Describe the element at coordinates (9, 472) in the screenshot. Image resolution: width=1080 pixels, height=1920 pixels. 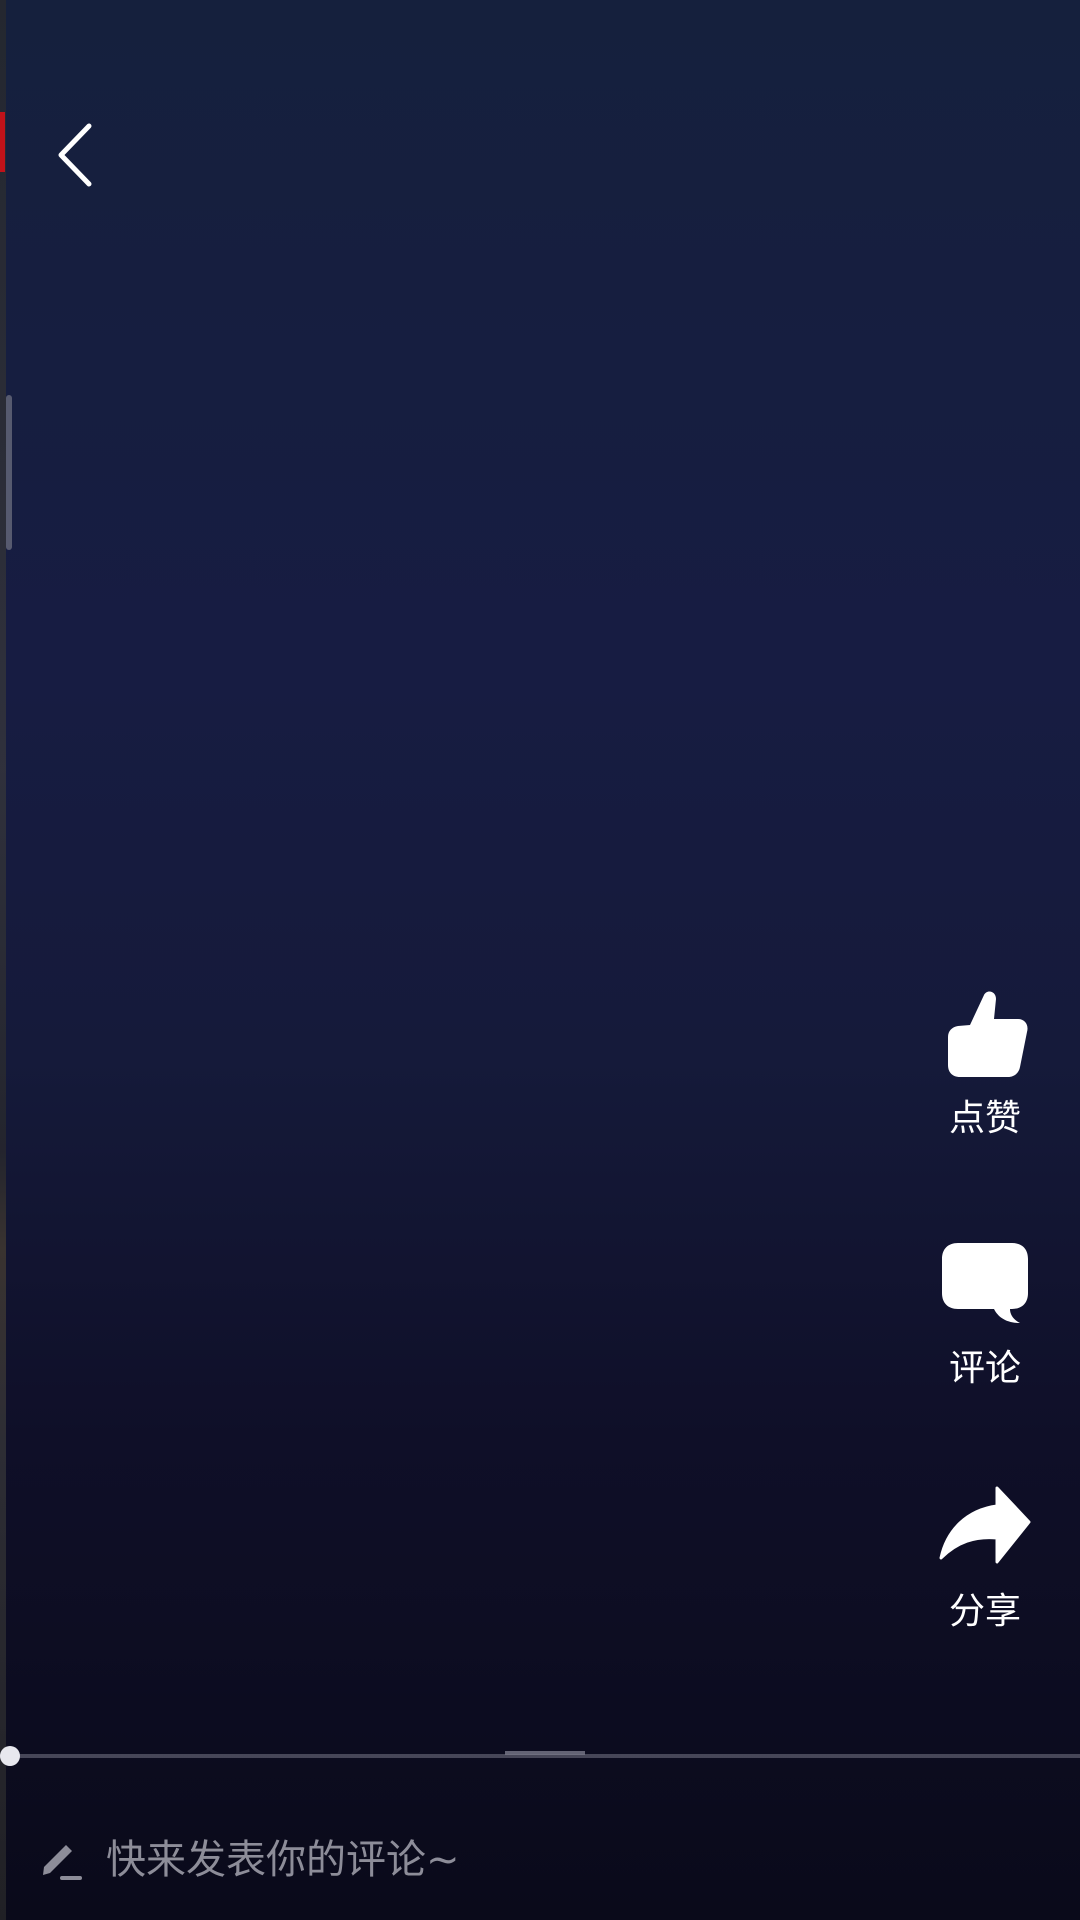
I see `scrollbar-thumb` at that location.